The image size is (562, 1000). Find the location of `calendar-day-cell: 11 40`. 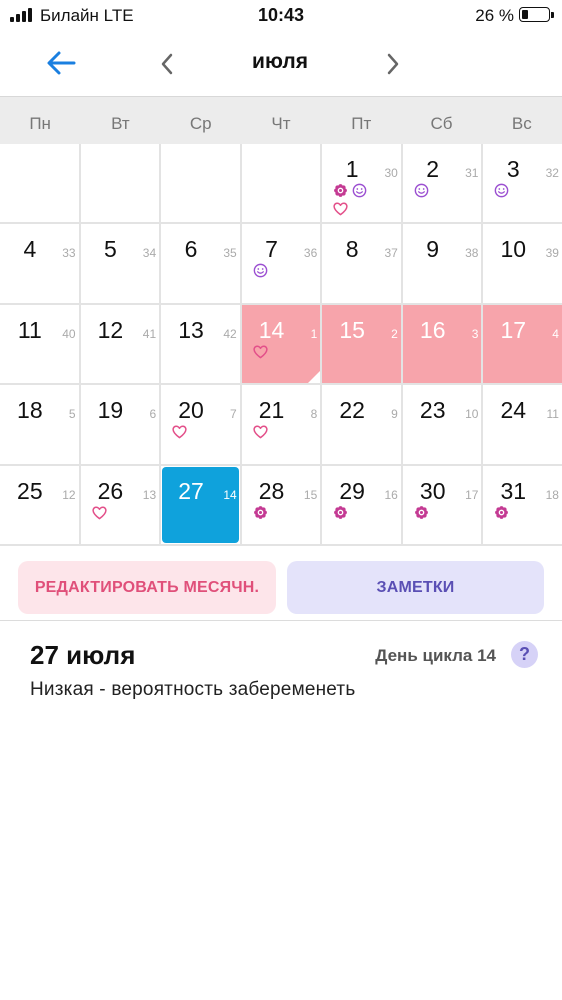

calendar-day-cell: 11 40 is located at coordinates (39, 344).